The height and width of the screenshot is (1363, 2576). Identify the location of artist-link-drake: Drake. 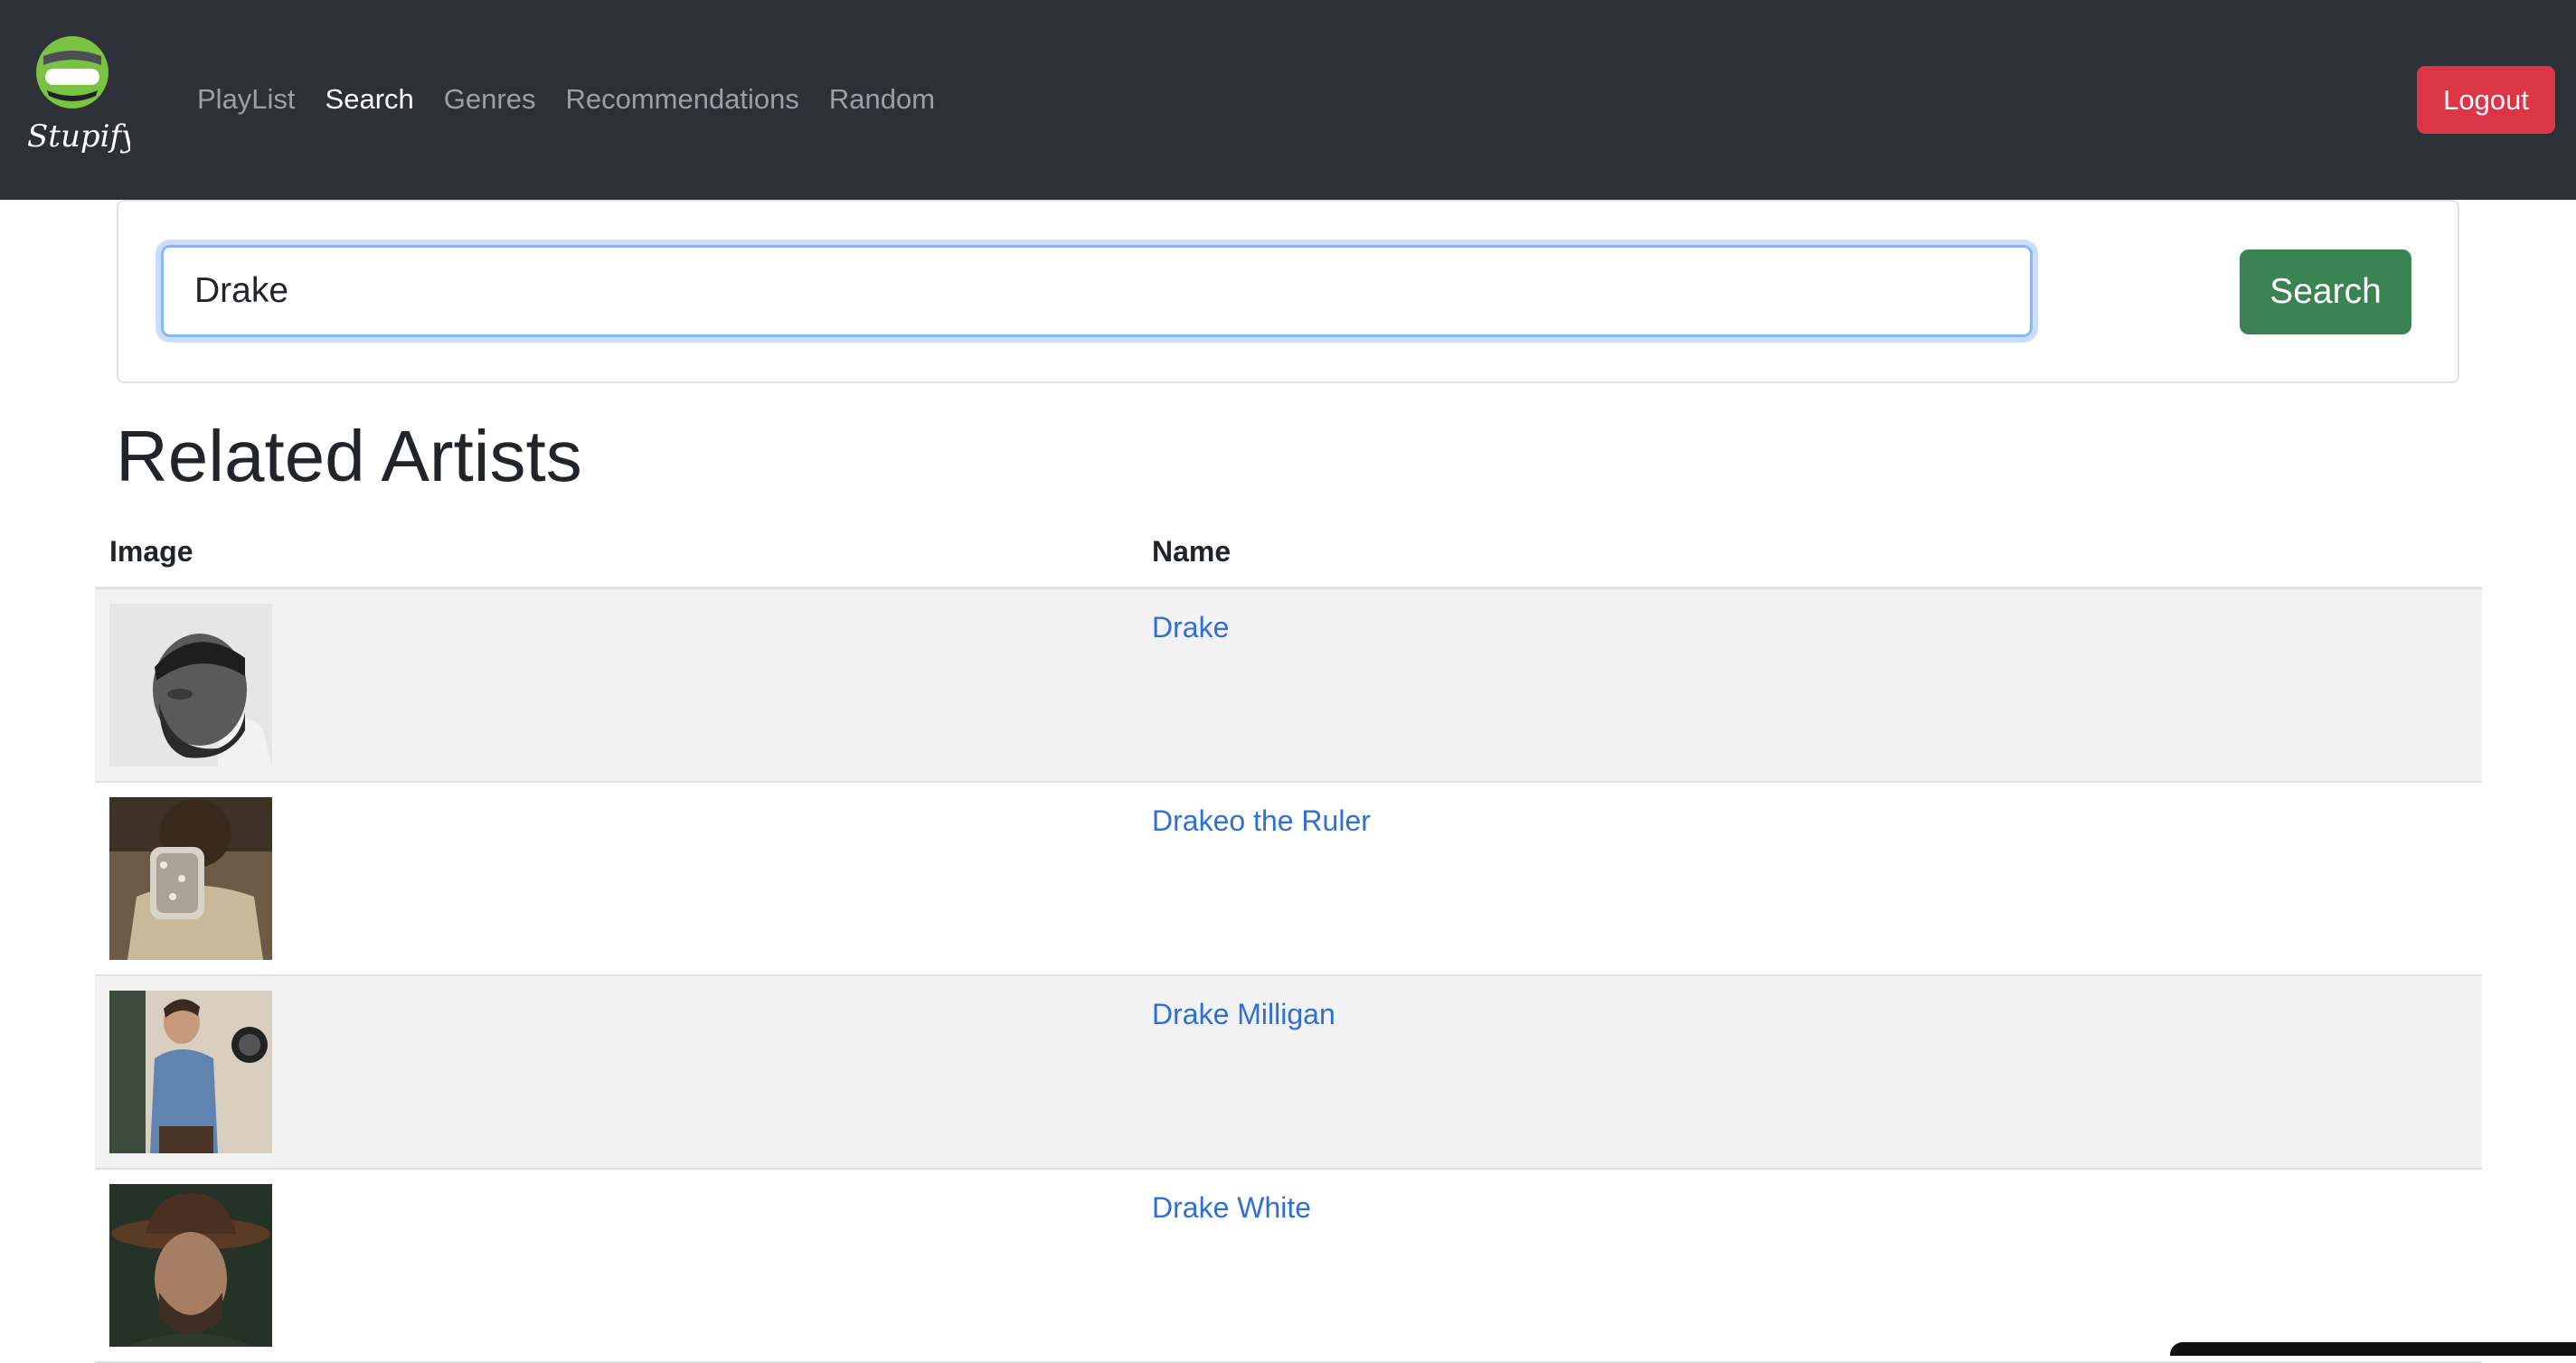
(1190, 627).